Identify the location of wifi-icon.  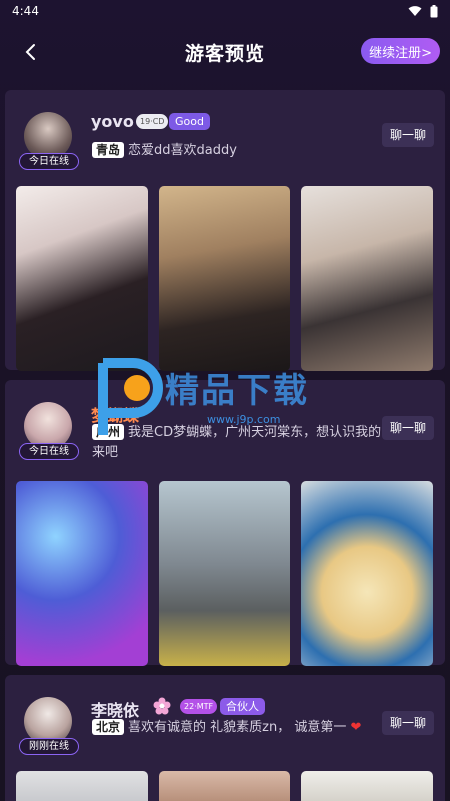
(415, 11).